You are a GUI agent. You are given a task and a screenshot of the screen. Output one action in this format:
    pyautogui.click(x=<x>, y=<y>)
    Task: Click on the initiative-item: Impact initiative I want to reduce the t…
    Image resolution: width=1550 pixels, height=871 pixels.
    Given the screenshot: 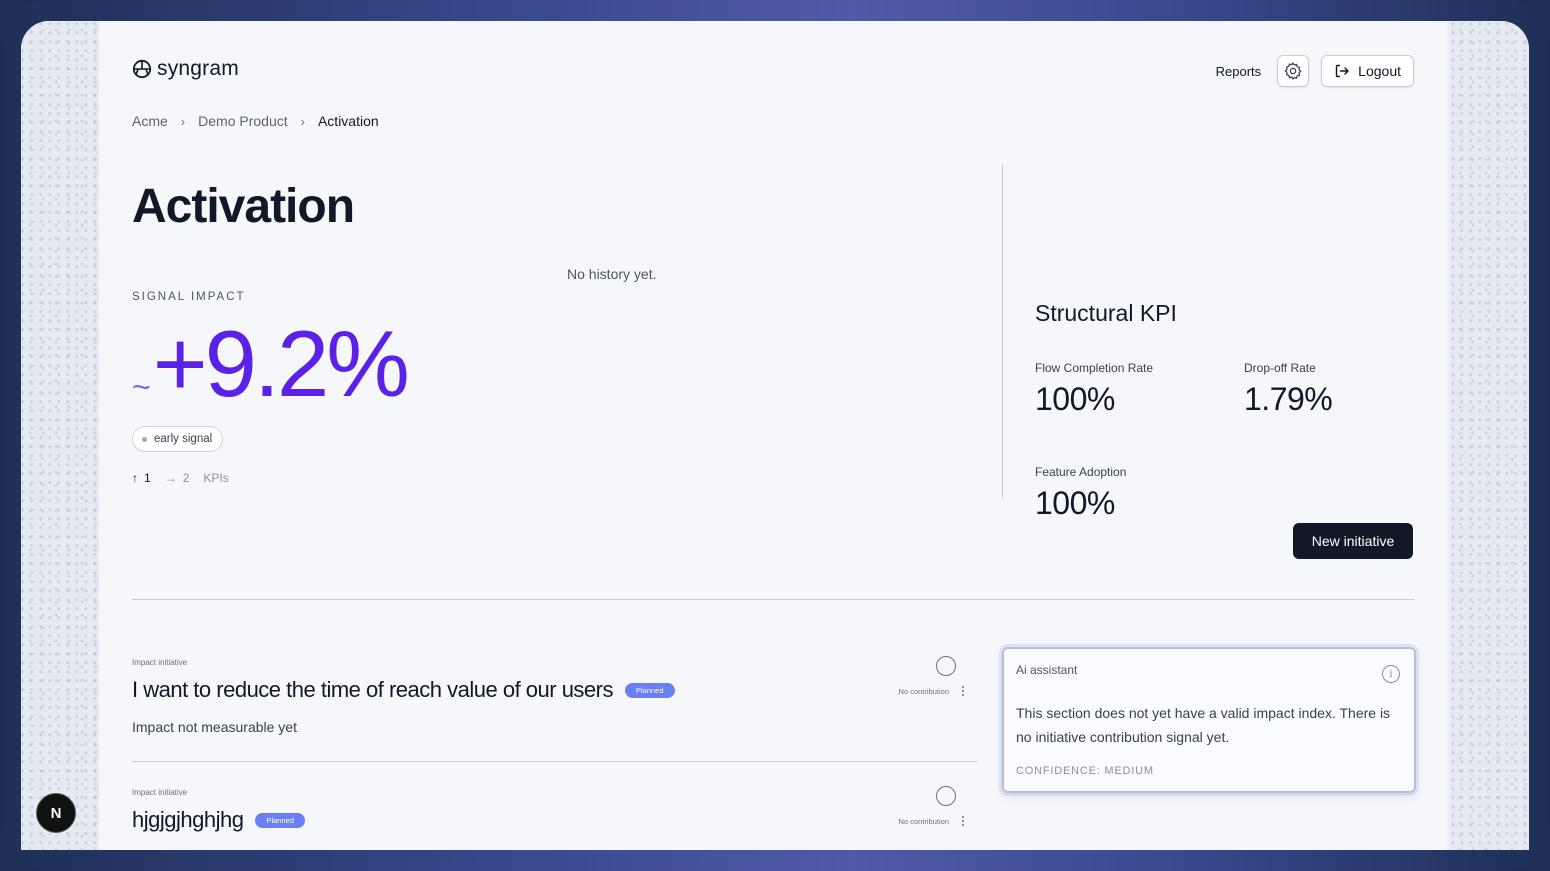 What is the action you would take?
    pyautogui.click(x=555, y=695)
    